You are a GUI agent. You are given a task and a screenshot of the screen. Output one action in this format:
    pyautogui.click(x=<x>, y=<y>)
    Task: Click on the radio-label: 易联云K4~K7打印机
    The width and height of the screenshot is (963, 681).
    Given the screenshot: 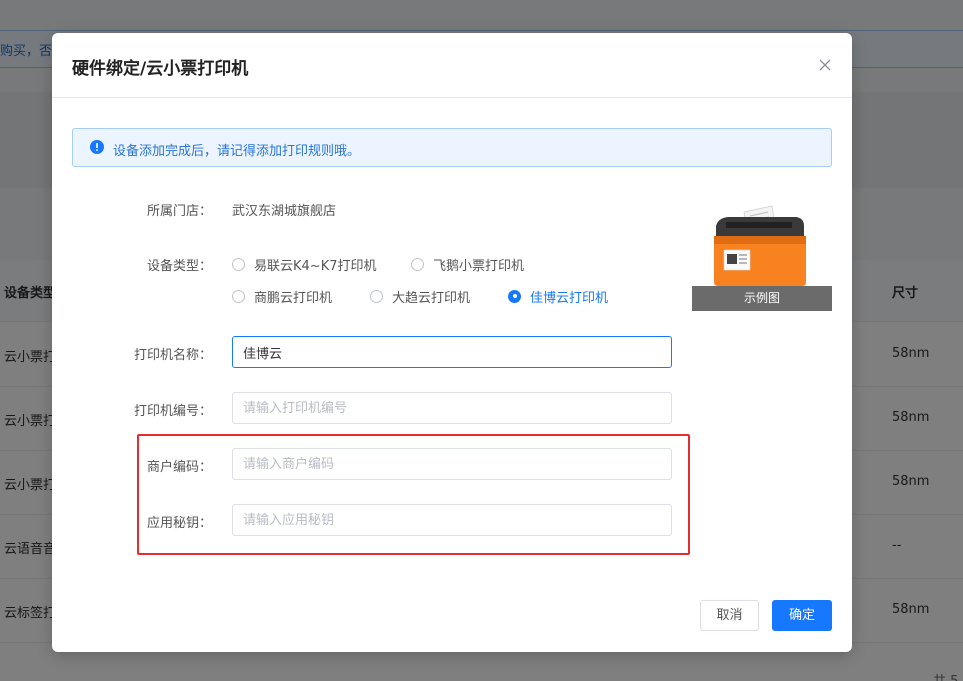 What is the action you would take?
    pyautogui.click(x=315, y=266)
    